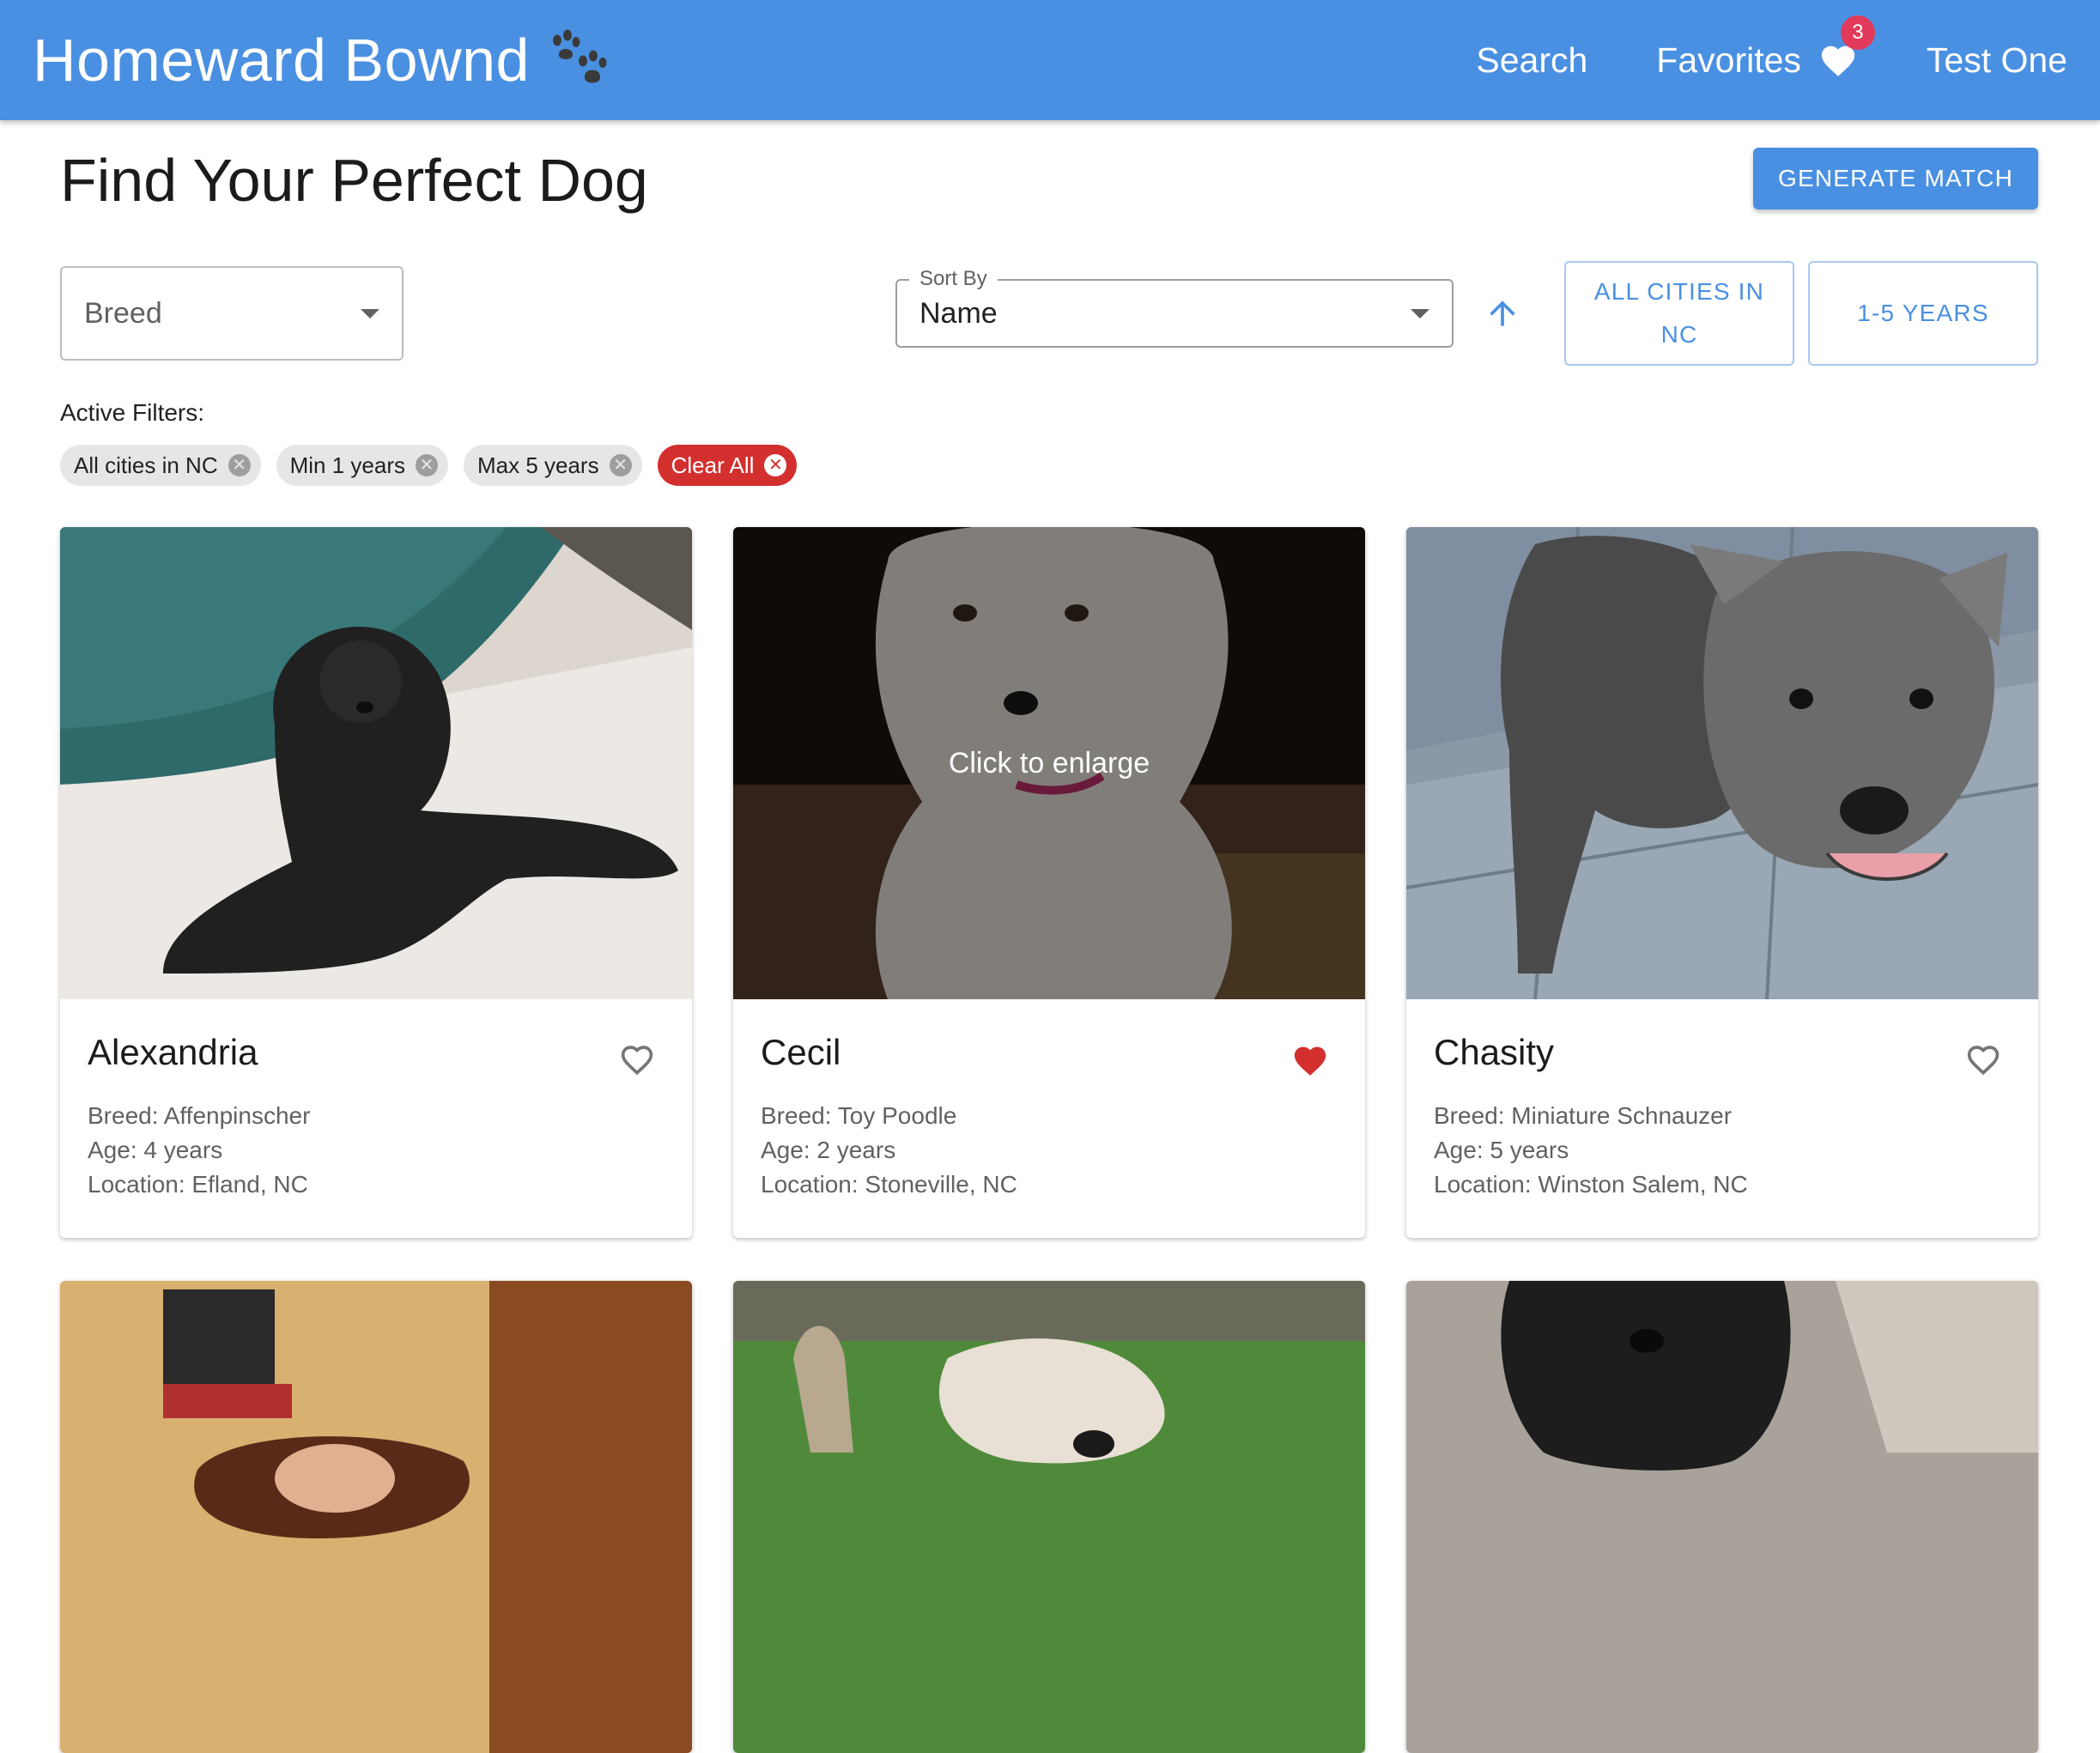 The image size is (2100, 1753). Describe the element at coordinates (1583, 1116) in the screenshot. I see `dog-breed: Breed: Miniature Schnauzer` at that location.